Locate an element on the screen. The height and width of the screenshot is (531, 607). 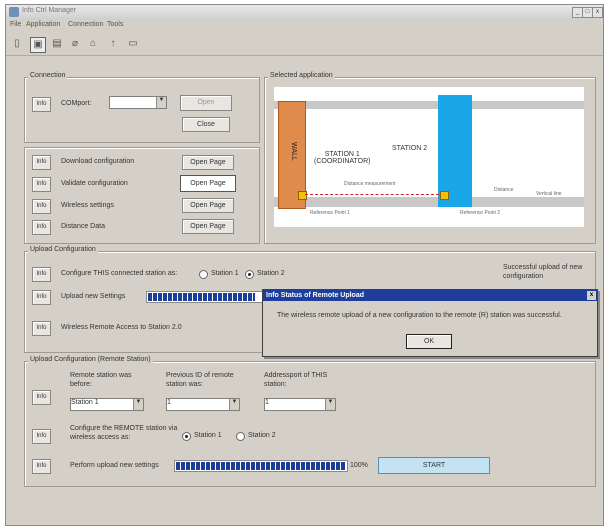
connection-legend: Connection is located at coordinates (48, 75).